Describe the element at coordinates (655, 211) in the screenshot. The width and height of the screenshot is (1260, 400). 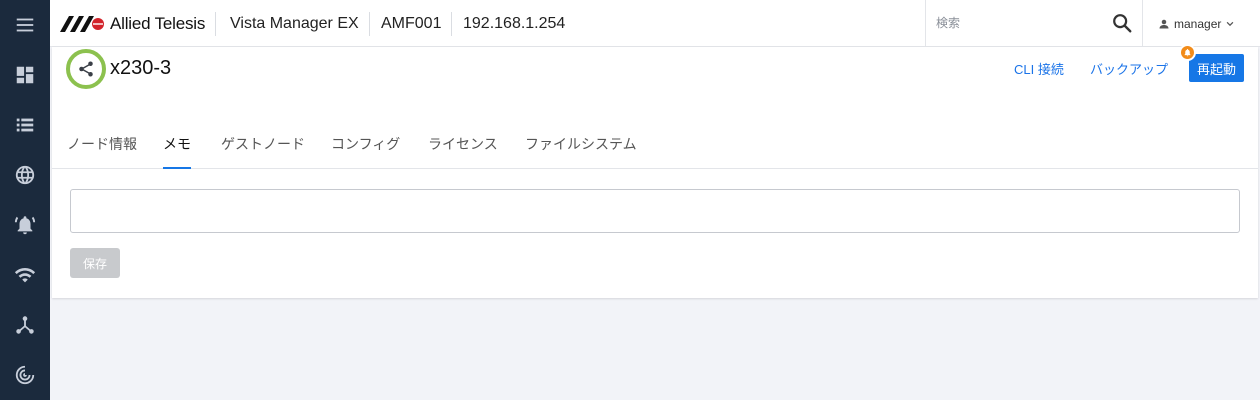
I see `memo-input` at that location.